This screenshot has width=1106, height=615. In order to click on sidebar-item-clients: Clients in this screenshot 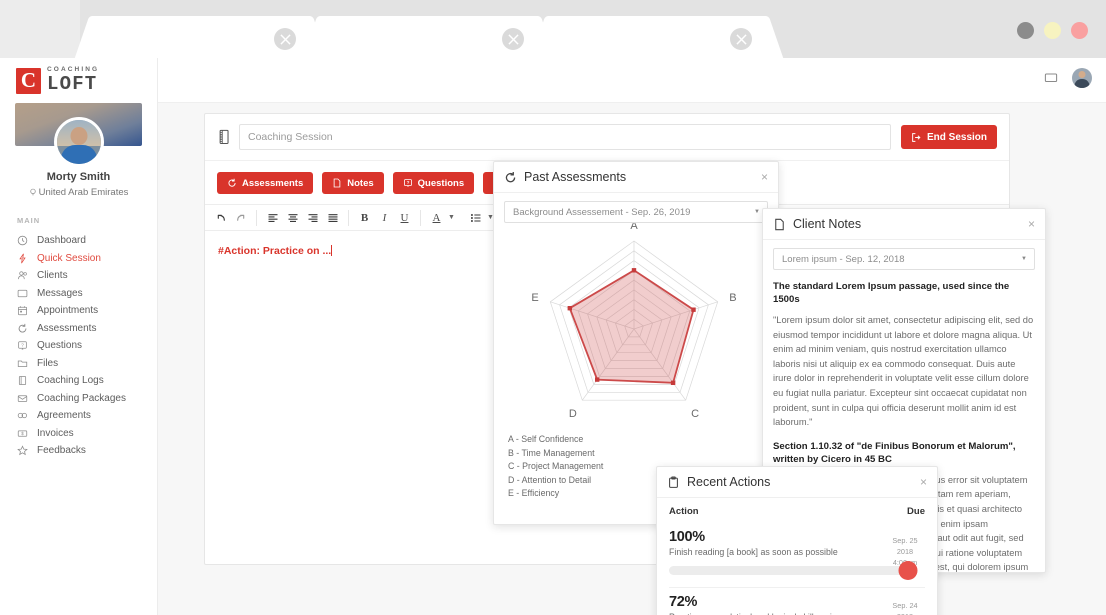, I will do `click(78, 276)`.